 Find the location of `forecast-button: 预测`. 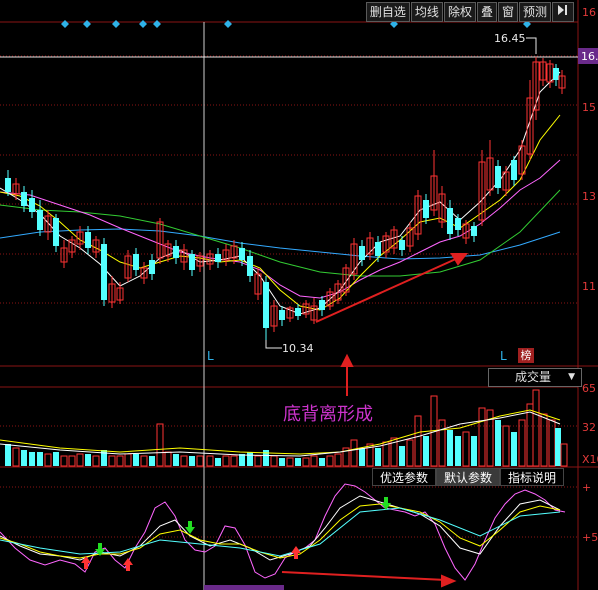

forecast-button: 预测 is located at coordinates (534, 12).